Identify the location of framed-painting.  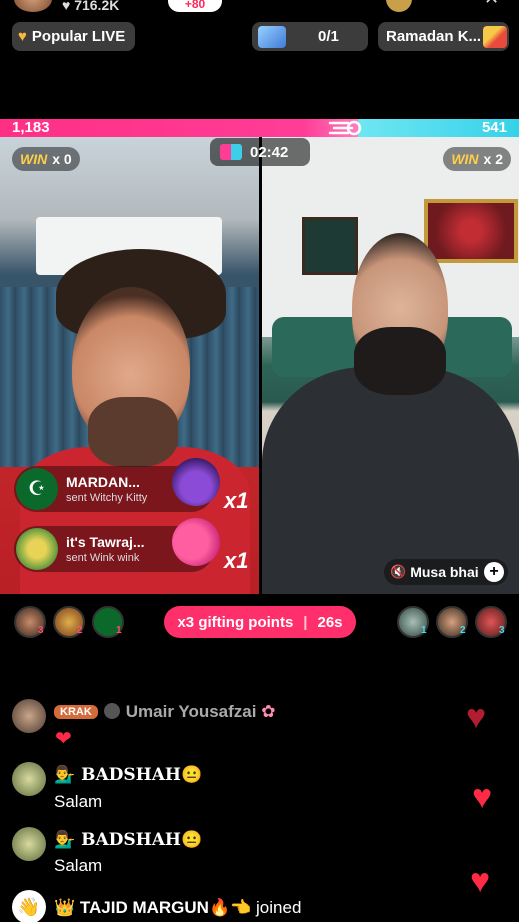
(471, 231).